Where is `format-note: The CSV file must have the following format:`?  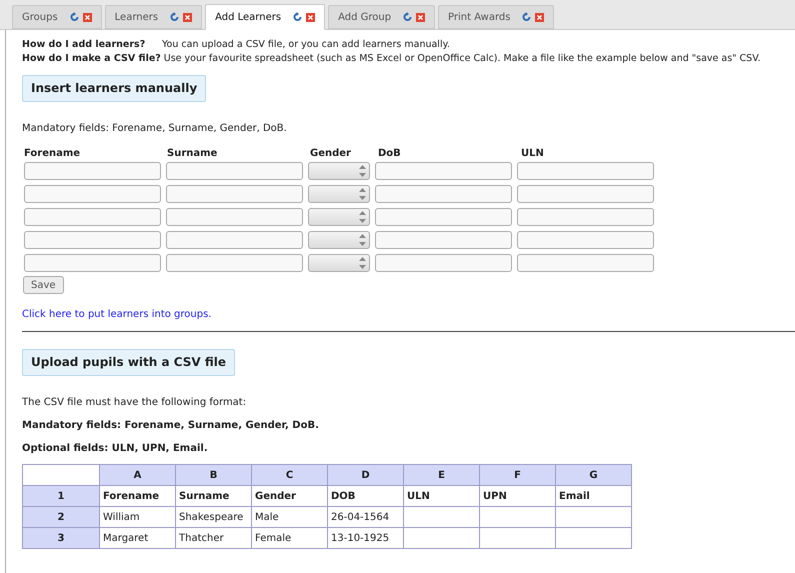 format-note: The CSV file must have the following format: is located at coordinates (135, 402).